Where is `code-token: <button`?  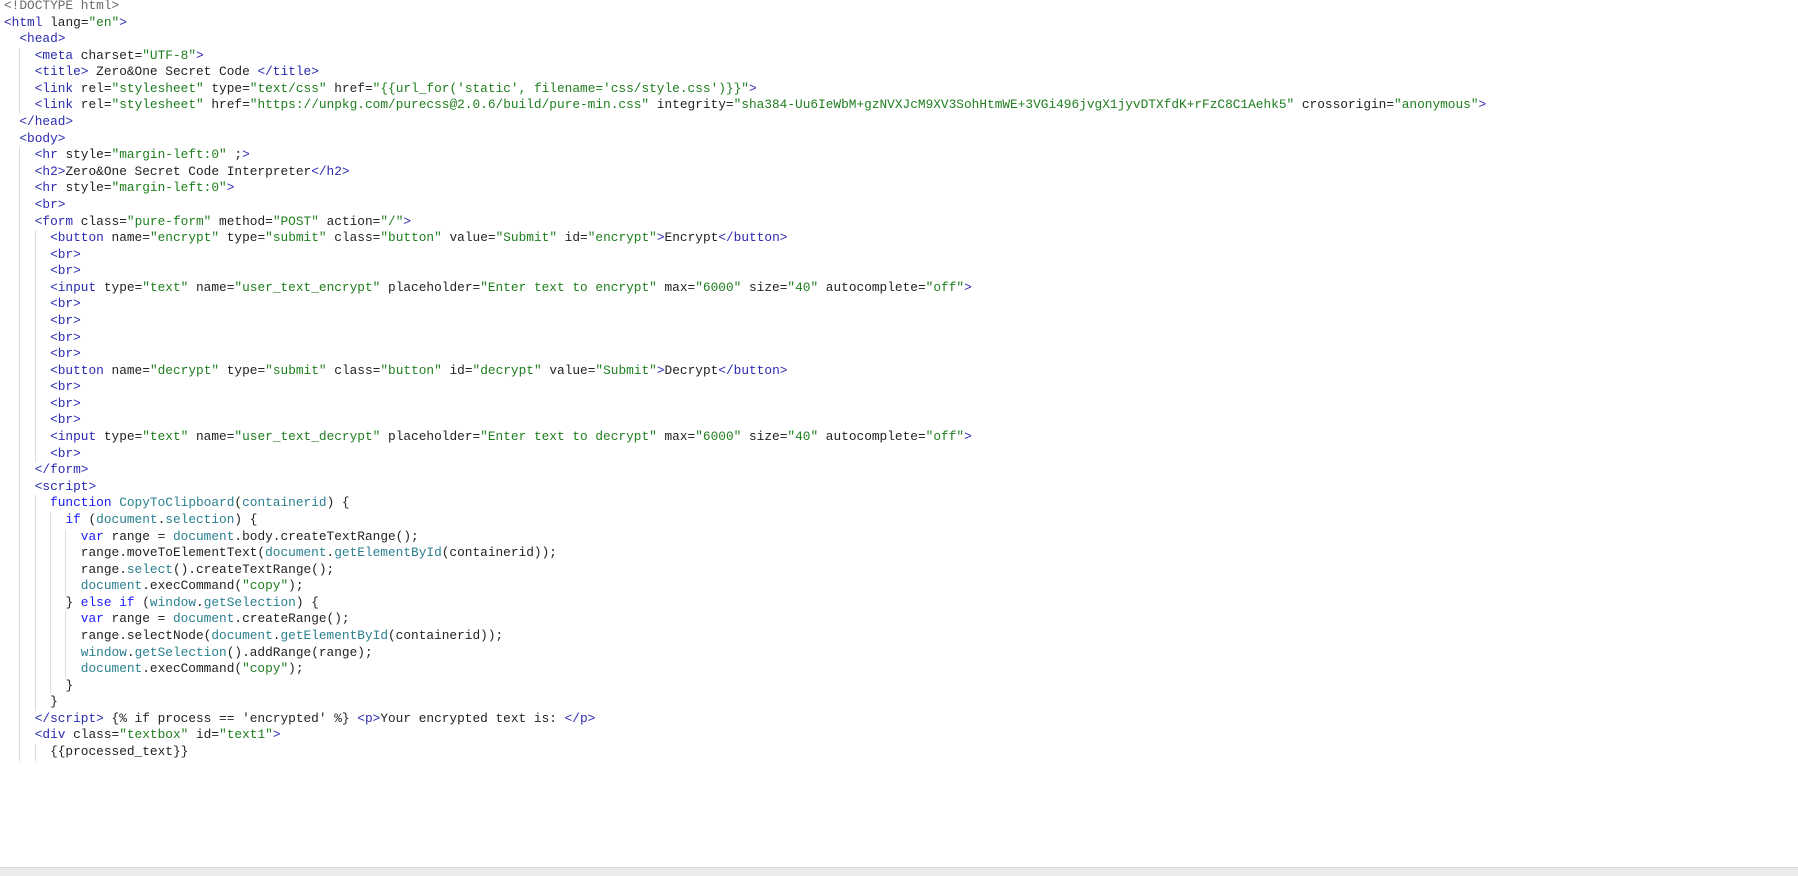
code-token: <button is located at coordinates (77, 370).